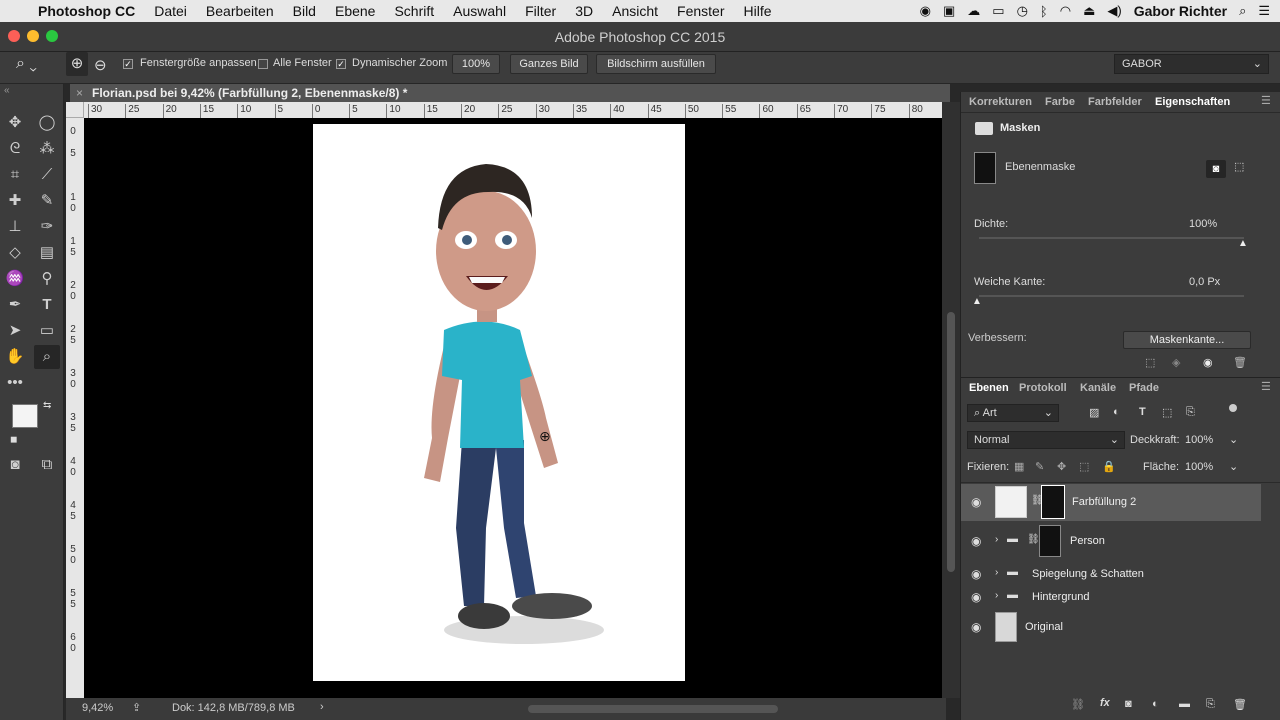 The height and width of the screenshot is (720, 1280). I want to click on link-icon: ⛓, so click(1033, 539).